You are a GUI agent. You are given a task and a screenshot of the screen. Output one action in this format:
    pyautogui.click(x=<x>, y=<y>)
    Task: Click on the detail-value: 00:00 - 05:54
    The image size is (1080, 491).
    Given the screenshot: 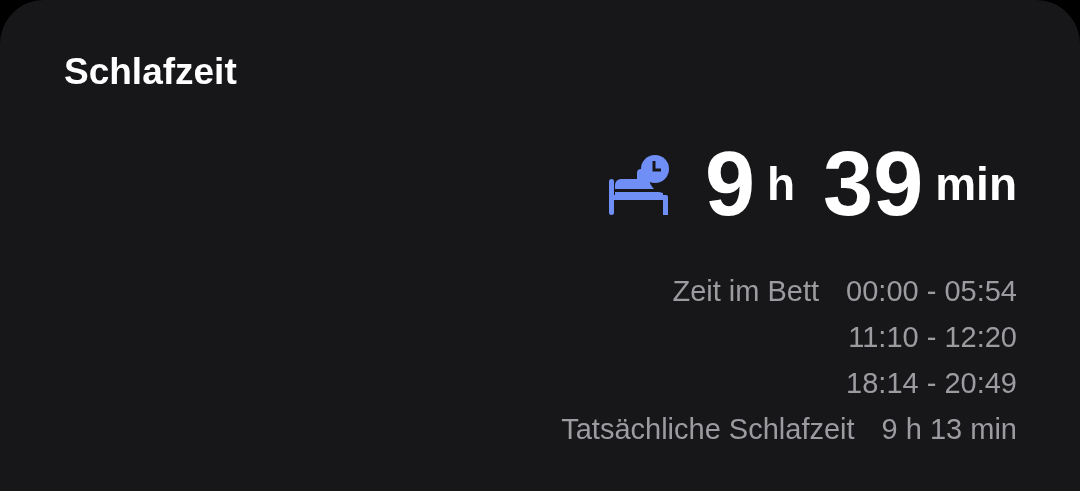 What is the action you would take?
    pyautogui.click(x=931, y=291)
    